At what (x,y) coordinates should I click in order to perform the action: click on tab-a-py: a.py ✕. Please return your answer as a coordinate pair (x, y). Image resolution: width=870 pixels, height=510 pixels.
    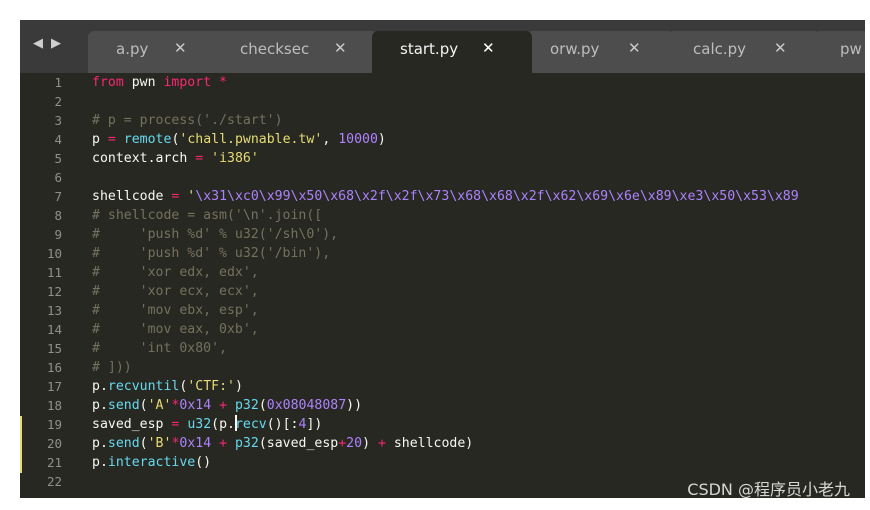
    Looking at the image, I should click on (154, 52).